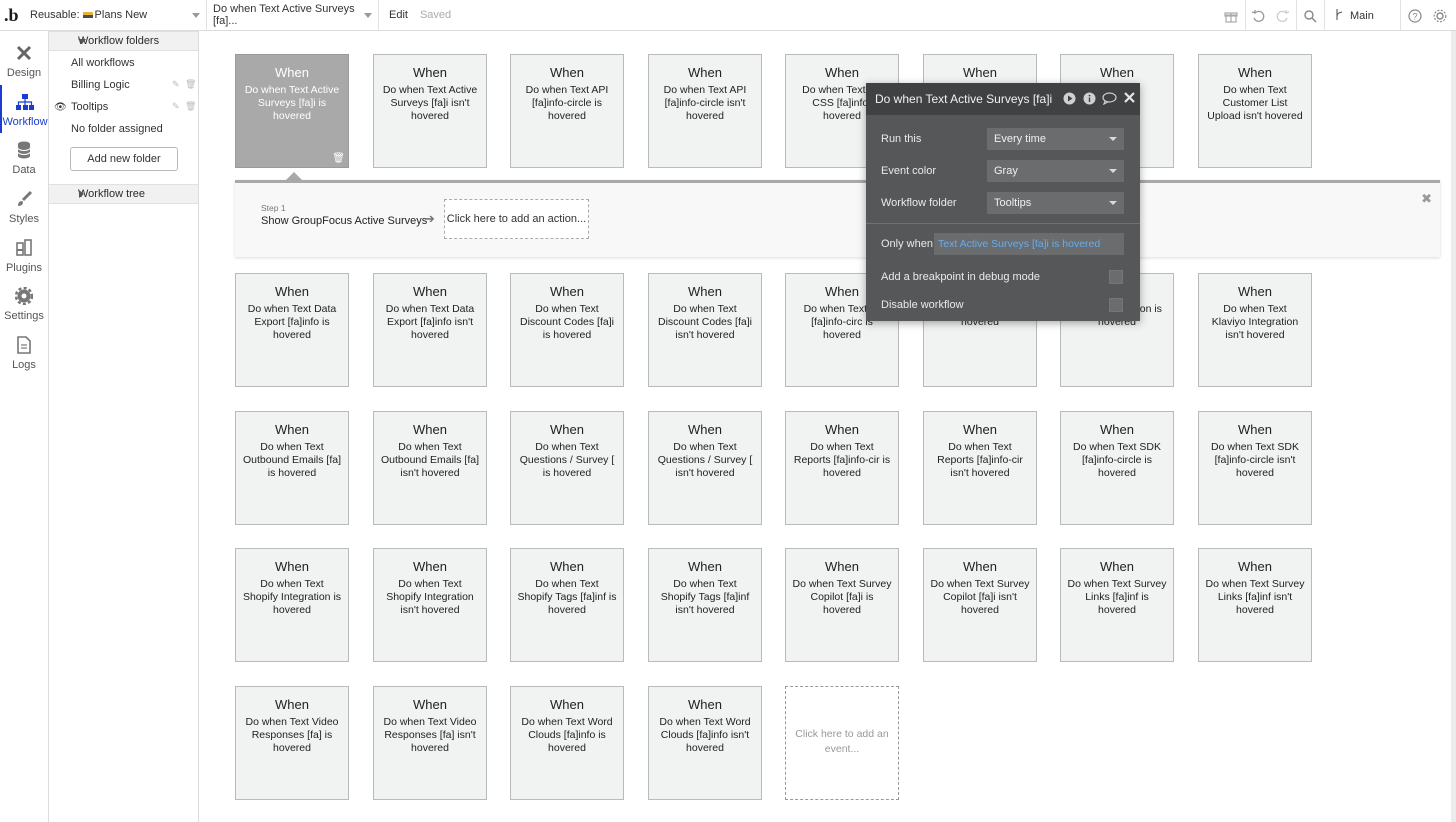 Image resolution: width=1456 pixels, height=822 pixels. I want to click on run-this-dropdown: Every time, so click(1055, 139).